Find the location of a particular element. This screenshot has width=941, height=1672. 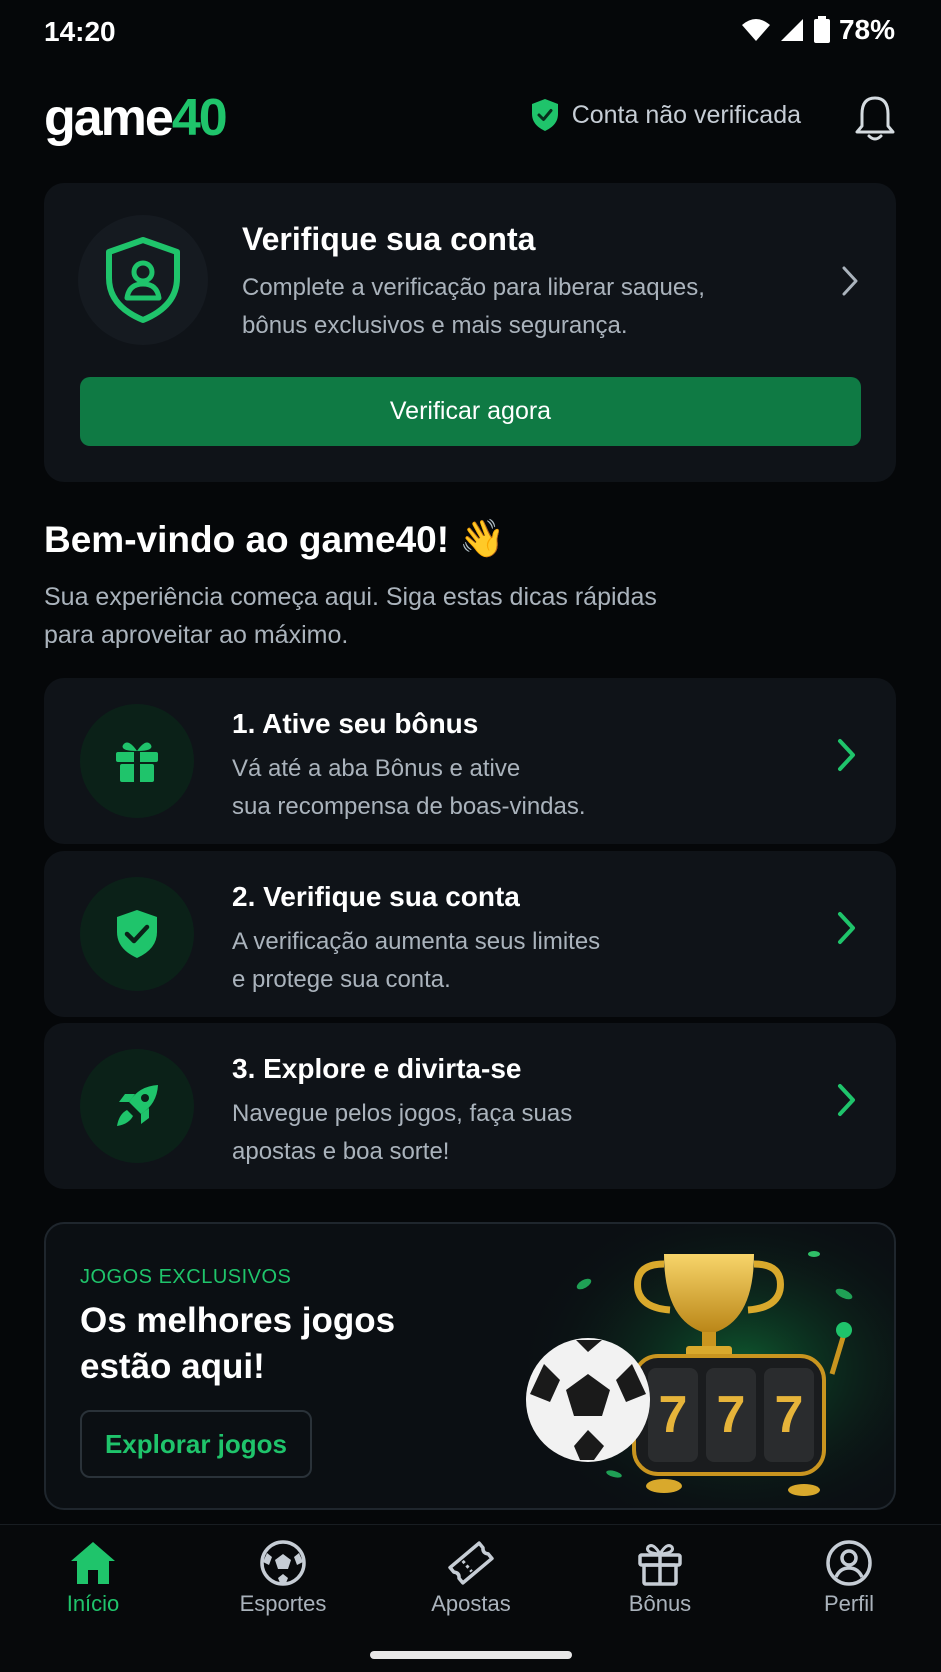

verify-now-button: Verificar agora is located at coordinates (470, 411).